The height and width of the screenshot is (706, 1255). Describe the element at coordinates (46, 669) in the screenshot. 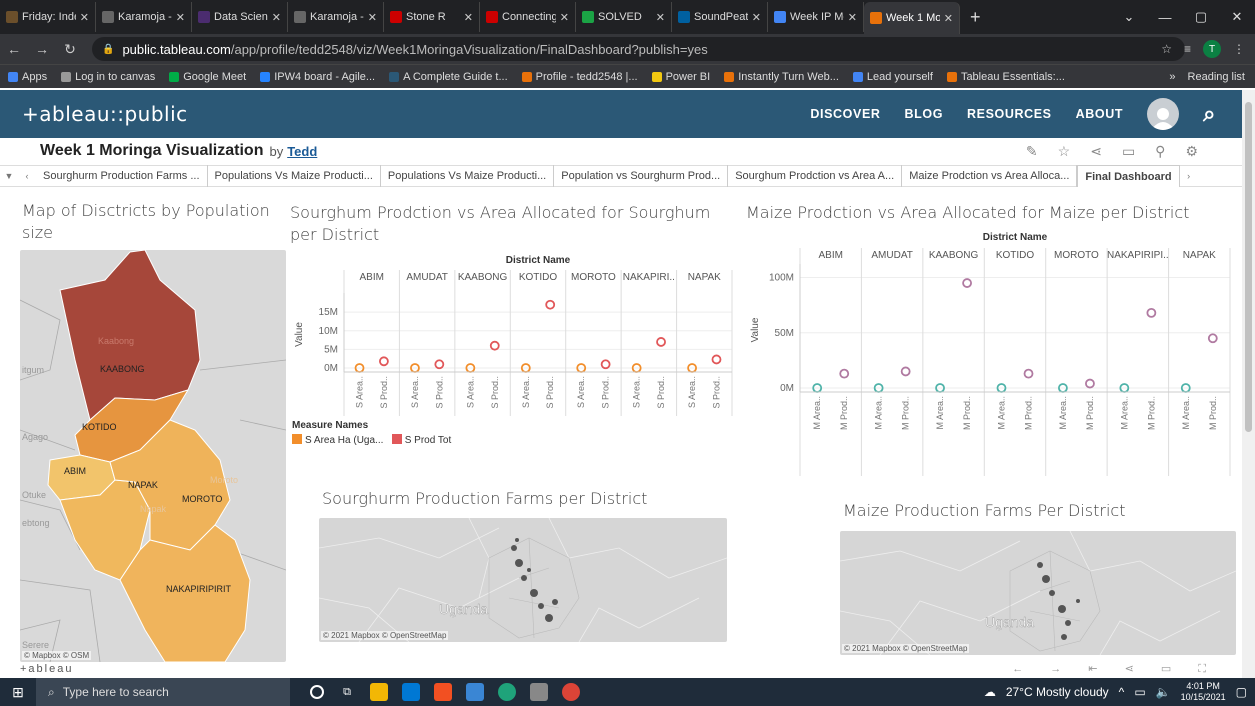

I see `tableau-footer-logo: +ableau` at that location.